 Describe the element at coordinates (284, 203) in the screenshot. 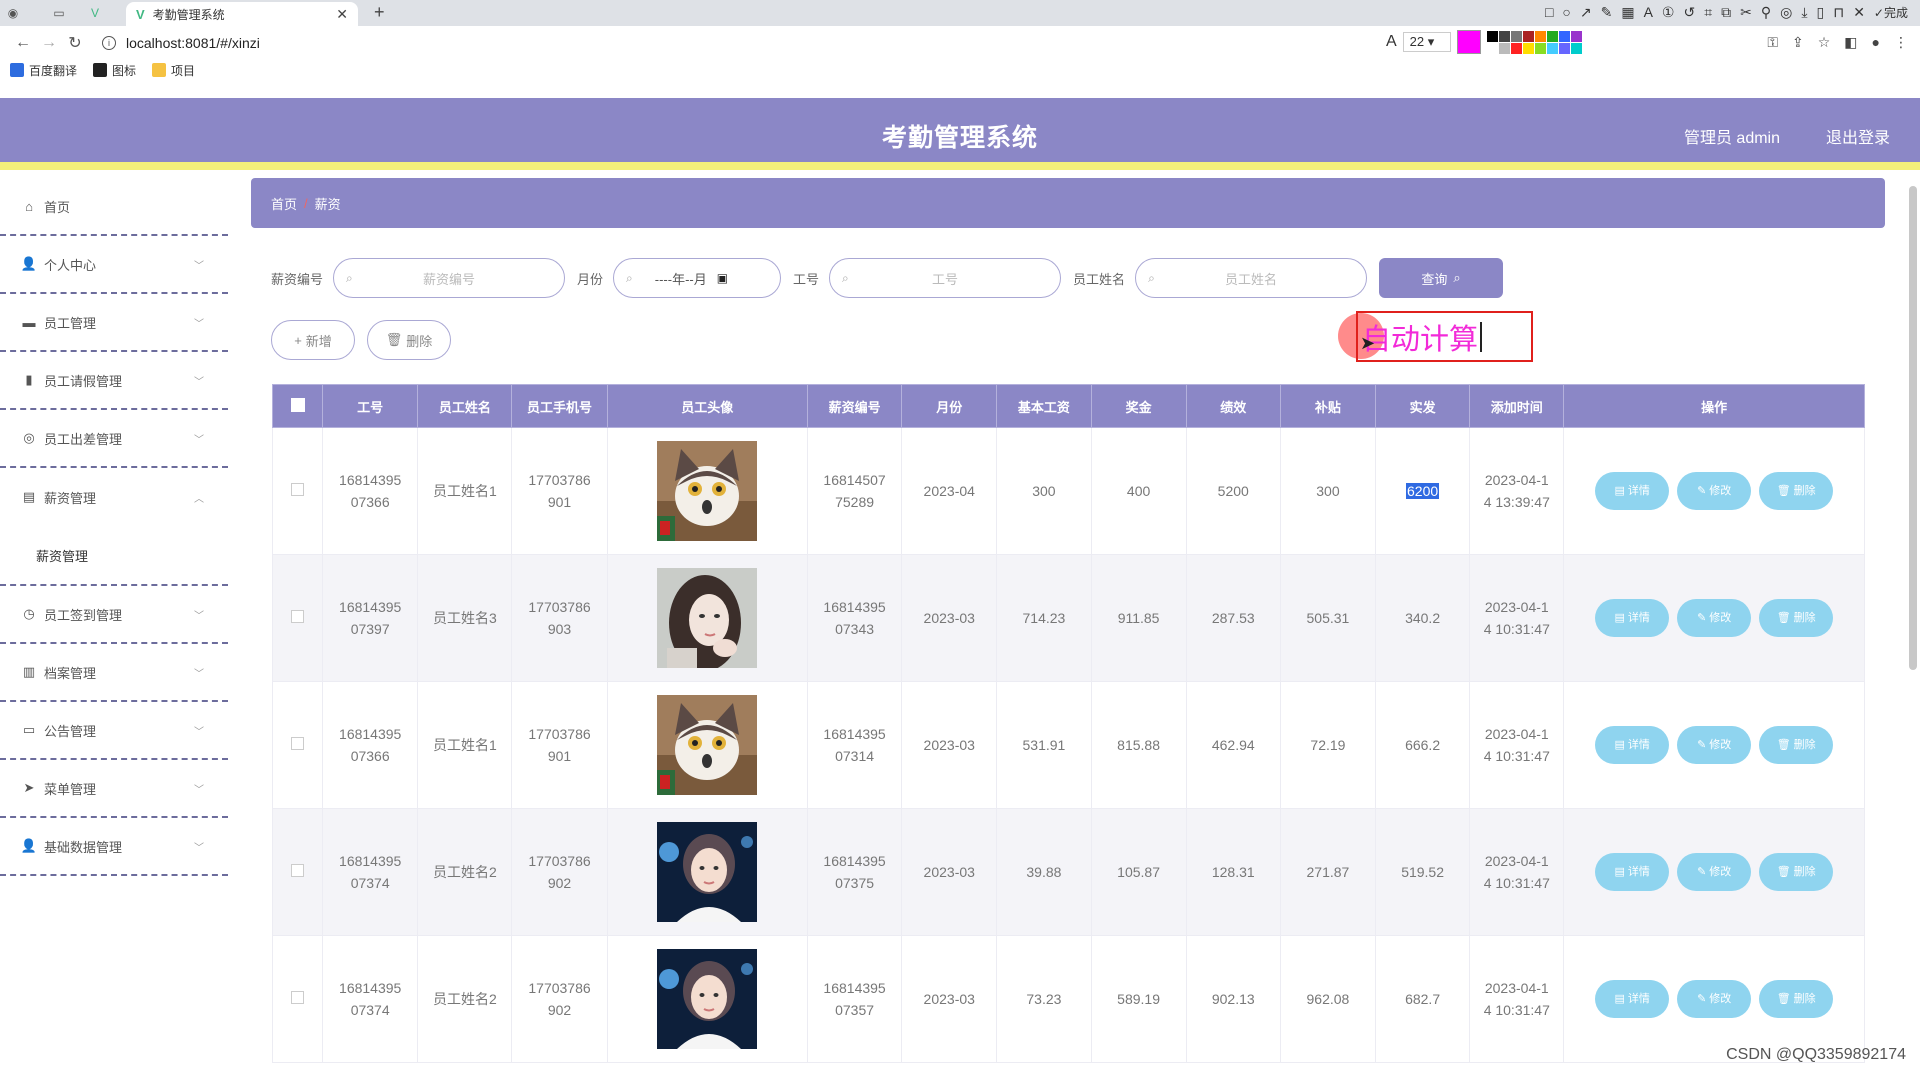

I see `breadcrumb-home: 首页` at that location.